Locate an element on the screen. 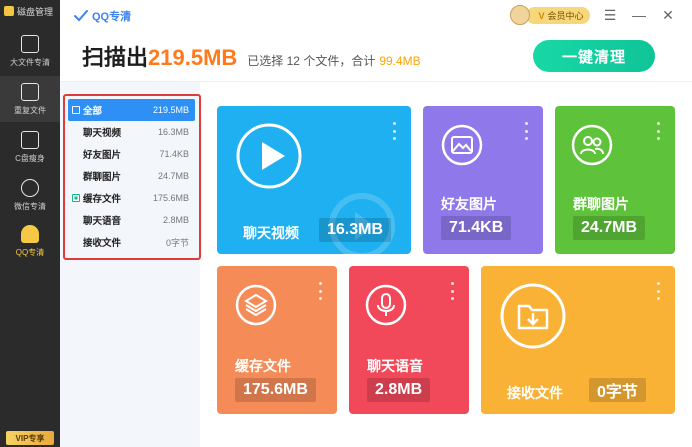 This screenshot has width=692, height=447. avatar is located at coordinates (520, 15).